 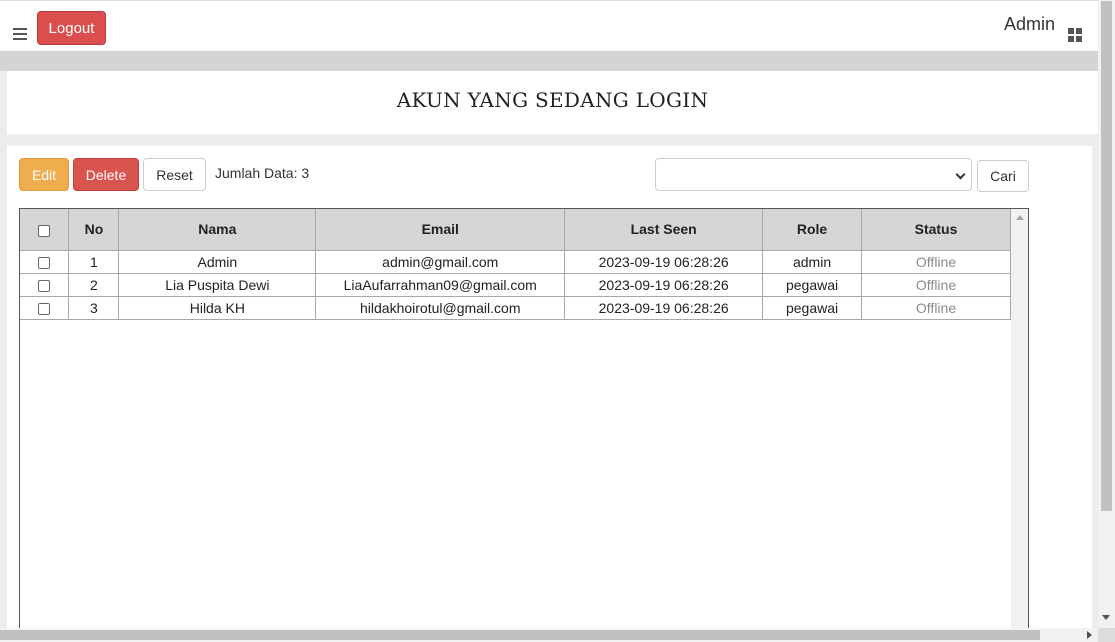 What do you see at coordinates (20, 35) in the screenshot?
I see `hamburger-icon` at bounding box center [20, 35].